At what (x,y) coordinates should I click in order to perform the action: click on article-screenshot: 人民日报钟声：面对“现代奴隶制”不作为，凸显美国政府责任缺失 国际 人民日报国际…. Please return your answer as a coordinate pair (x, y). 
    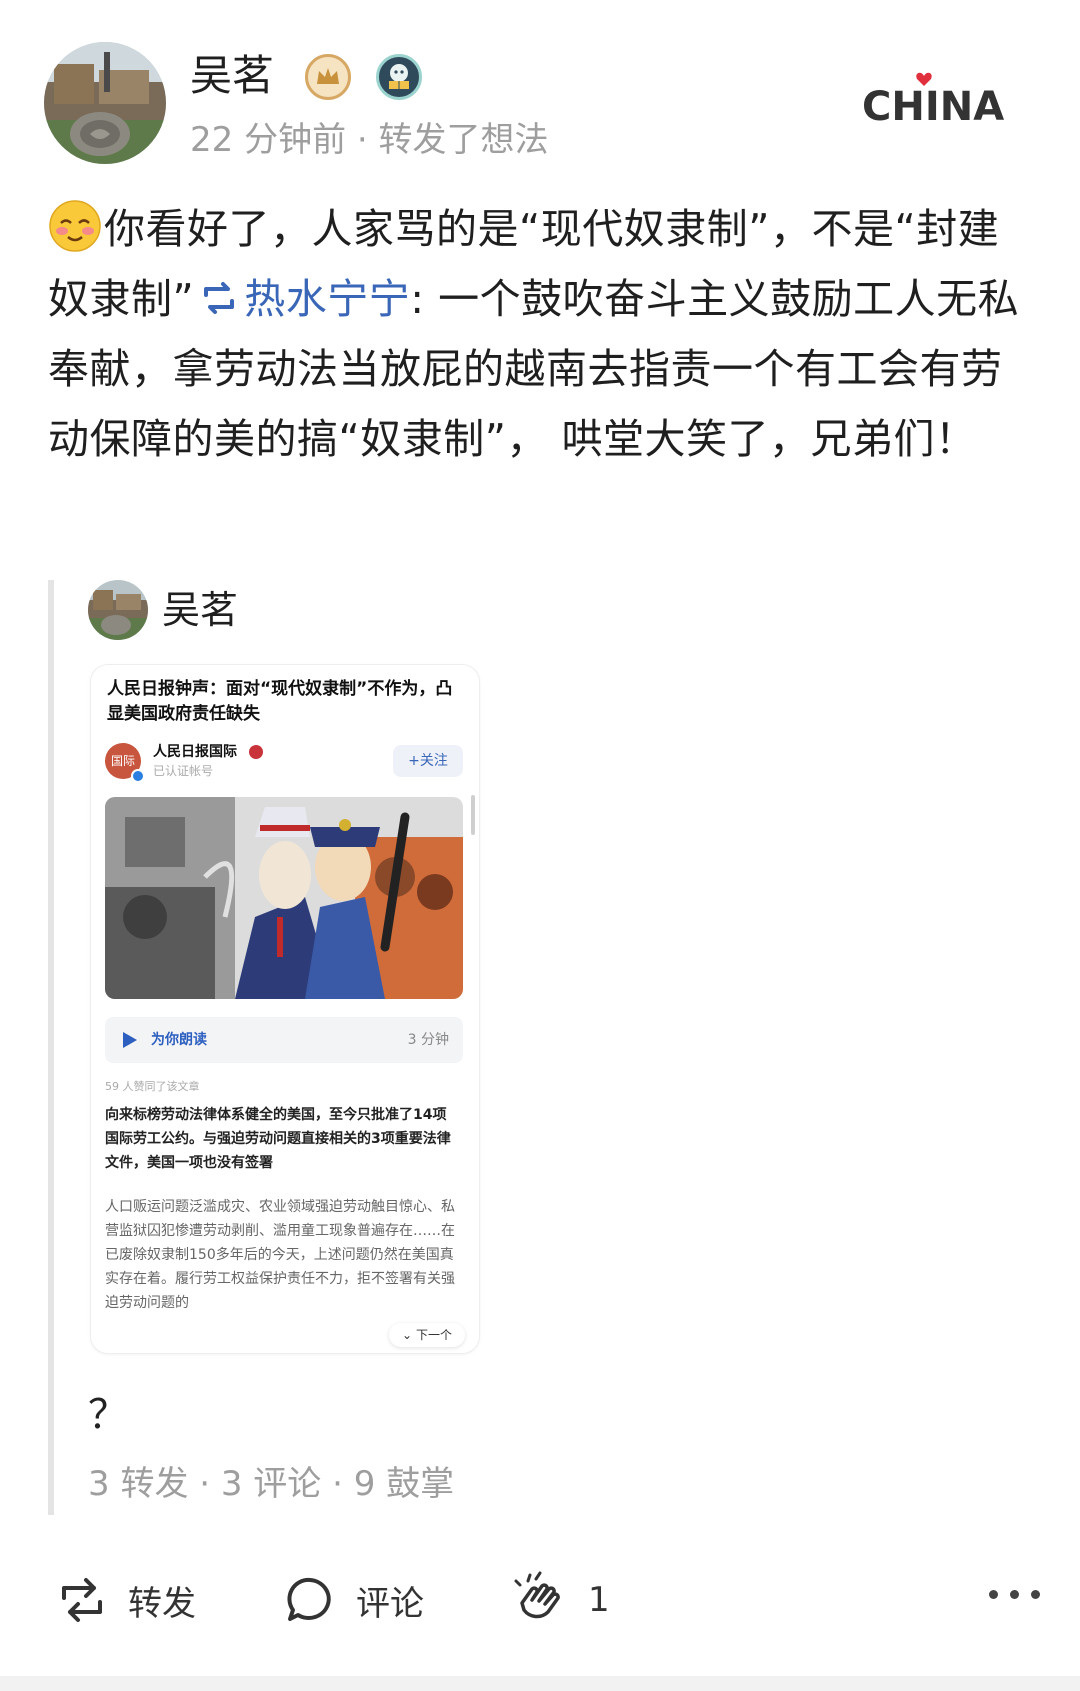
    Looking at the image, I should click on (285, 1009).